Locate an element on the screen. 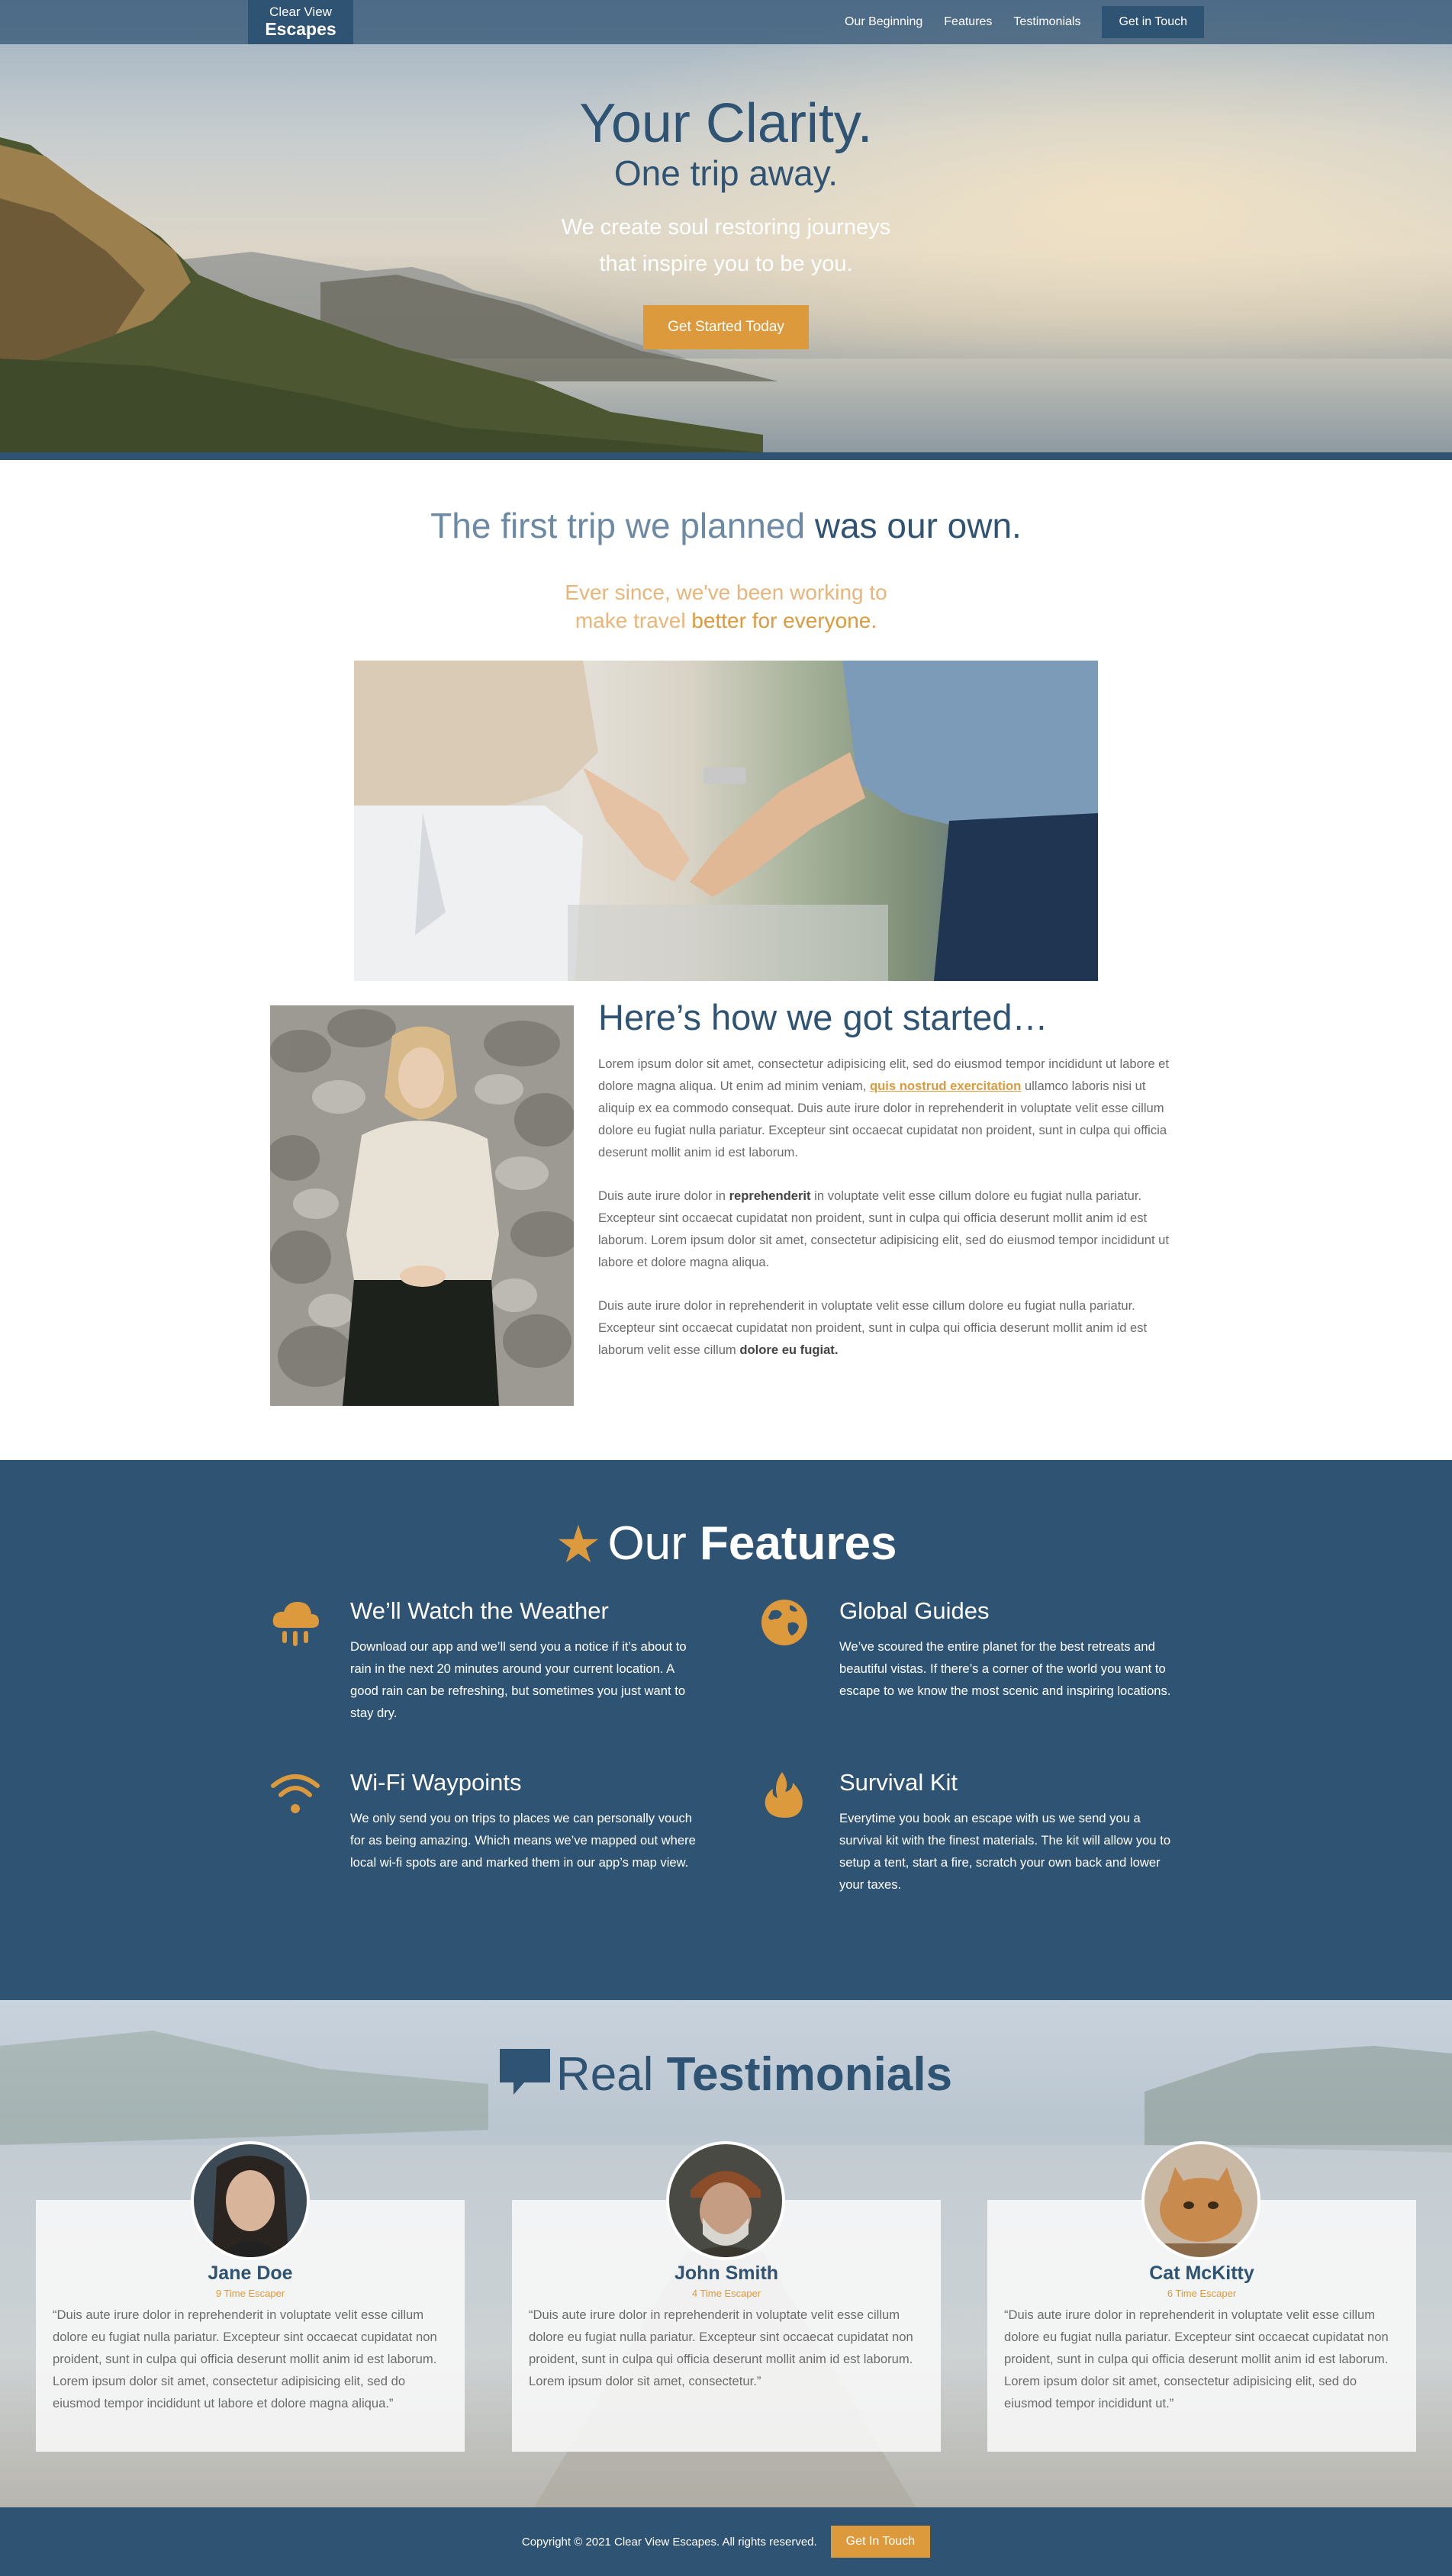 This screenshot has height=2576, width=1452. star-icon: ★ is located at coordinates (578, 1545).